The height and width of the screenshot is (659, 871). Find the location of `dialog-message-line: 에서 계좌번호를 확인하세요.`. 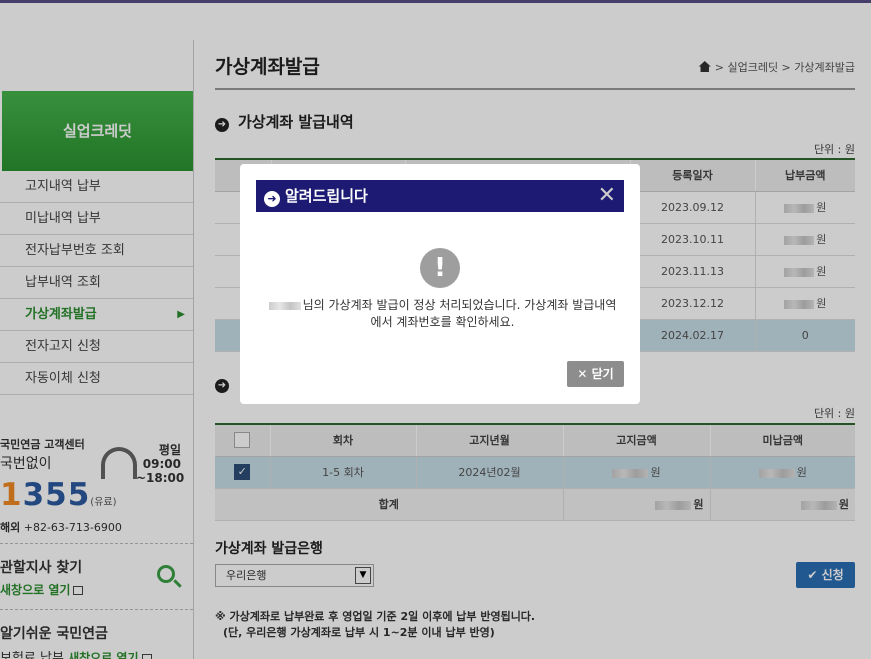

dialog-message-line: 에서 계좌번호를 확인하세요. is located at coordinates (442, 322).